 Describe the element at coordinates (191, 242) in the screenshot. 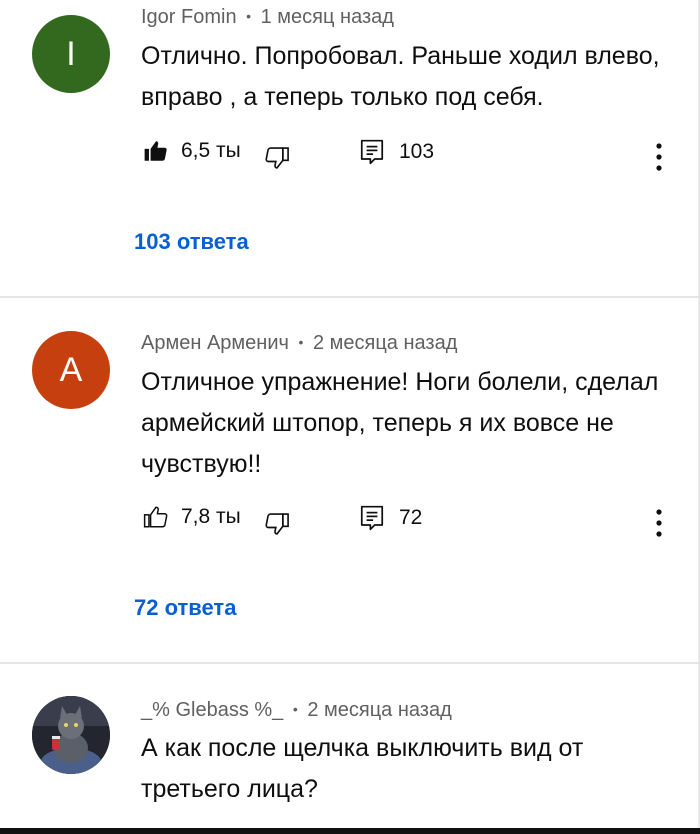

I see `view-replies-link: 103 ответа` at that location.